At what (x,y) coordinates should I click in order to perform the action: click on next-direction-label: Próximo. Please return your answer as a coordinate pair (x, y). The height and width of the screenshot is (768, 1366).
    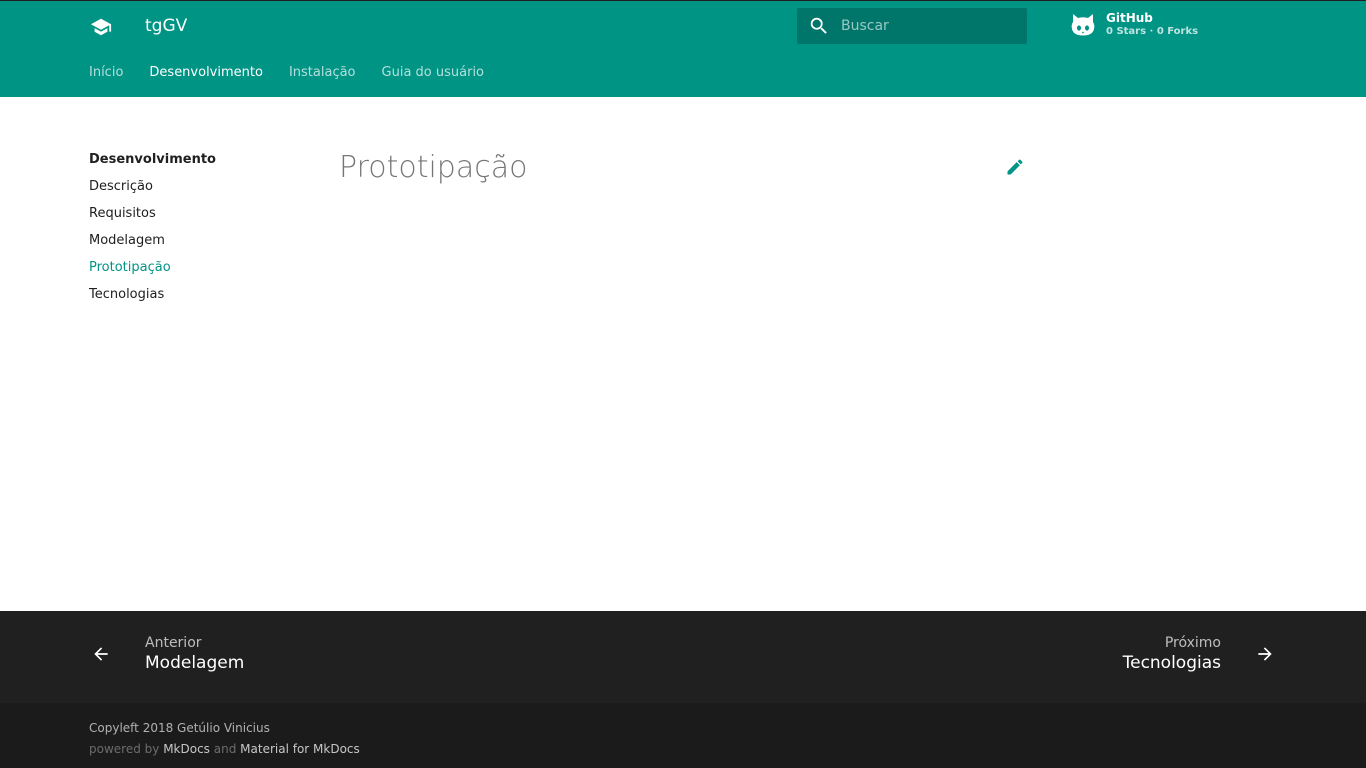
    Looking at the image, I should click on (1192, 643).